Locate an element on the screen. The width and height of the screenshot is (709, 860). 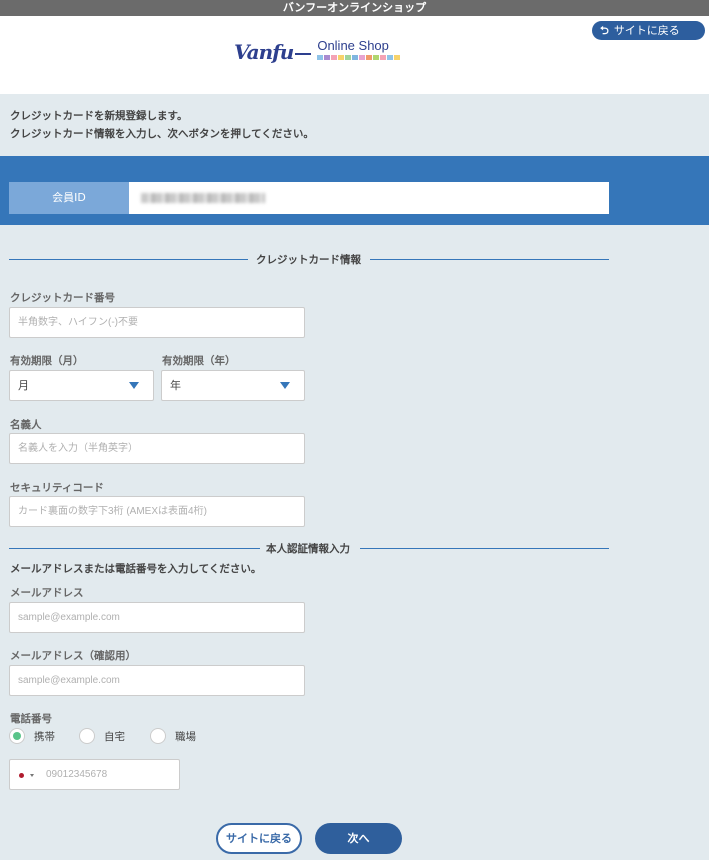
logo-text: Online Shop is located at coordinates (353, 45).